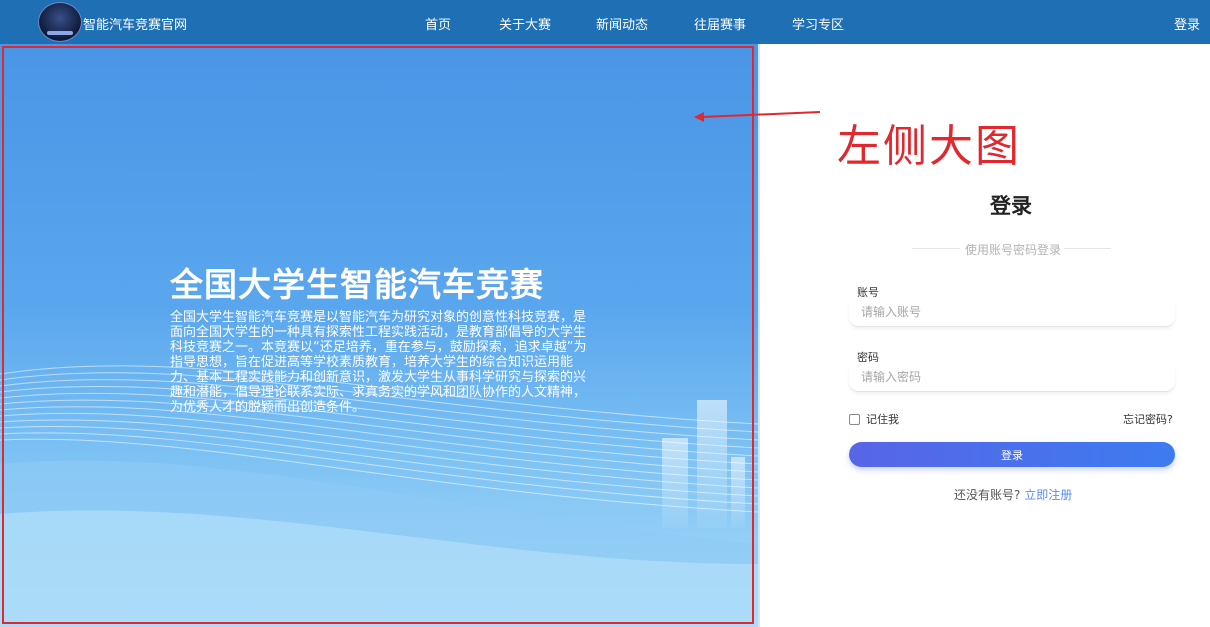 The image size is (1210, 627). What do you see at coordinates (1013, 250) in the screenshot?
I see `login-subtitle: 使用账号密码登录` at bounding box center [1013, 250].